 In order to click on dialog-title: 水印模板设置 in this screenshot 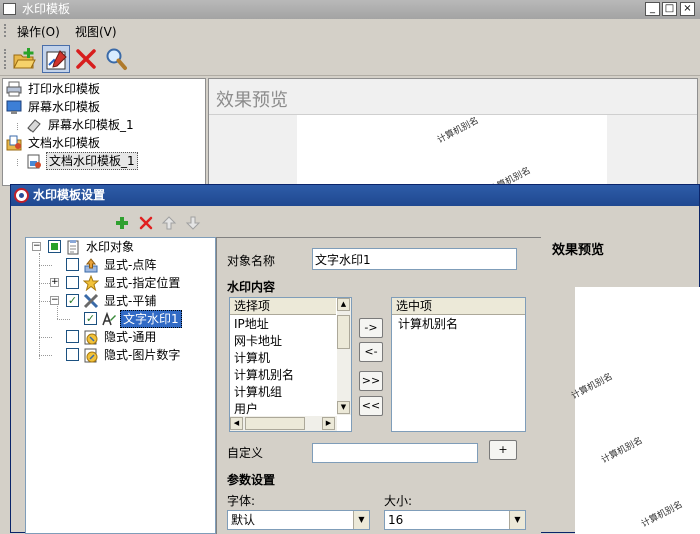, I will do `click(69, 195)`.